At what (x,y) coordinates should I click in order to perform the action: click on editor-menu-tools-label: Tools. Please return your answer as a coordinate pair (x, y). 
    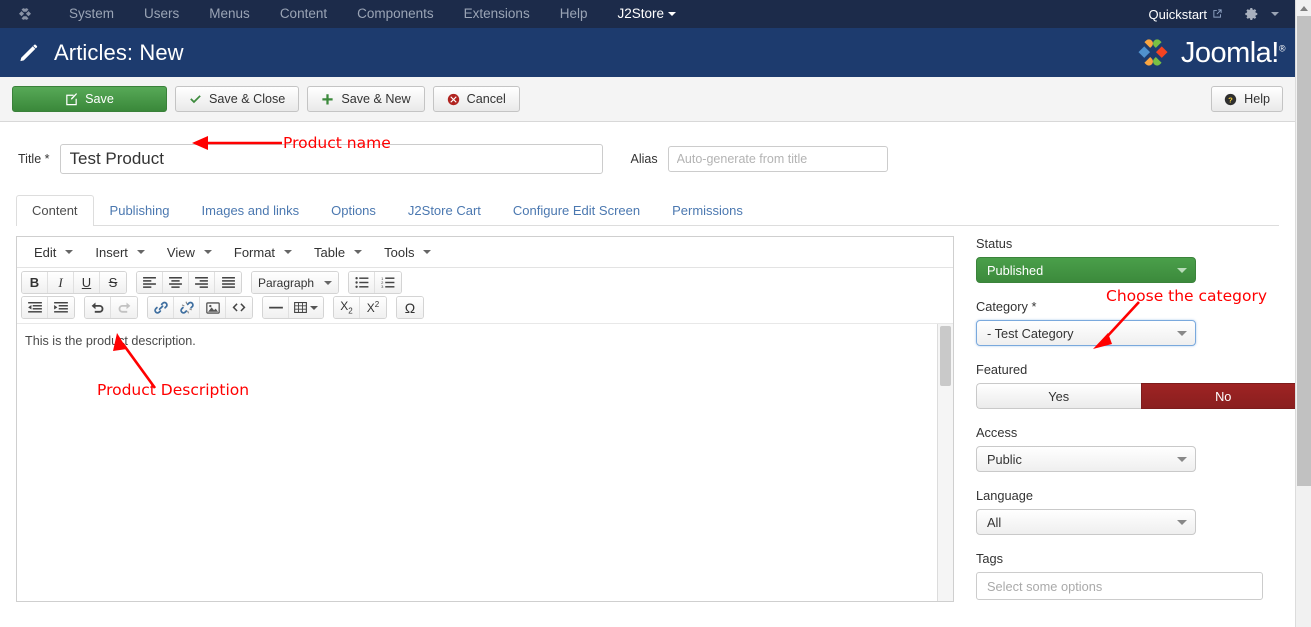
    Looking at the image, I should click on (399, 252).